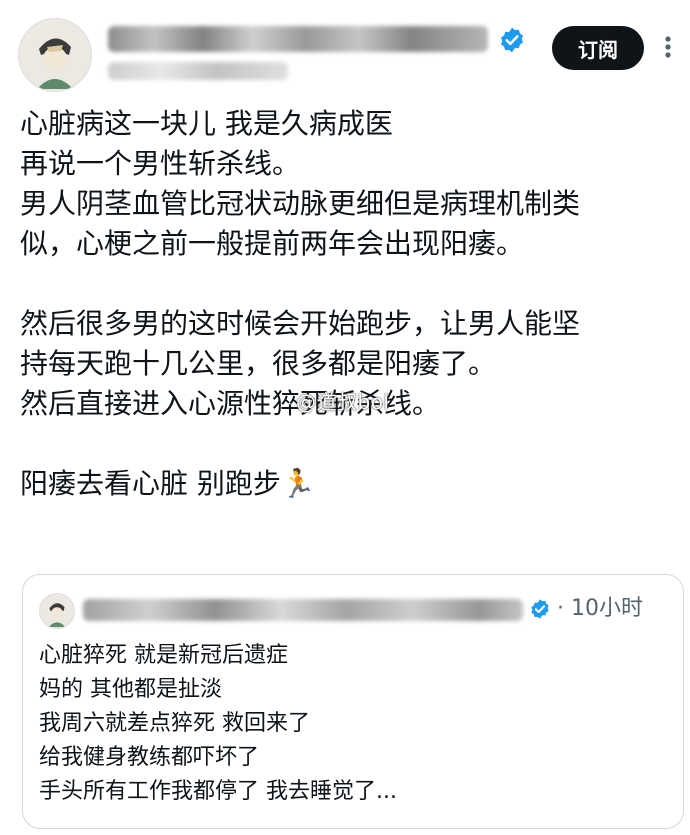  Describe the element at coordinates (174, 723) in the screenshot. I see `quoted-line: 我周六就差点猝死 救回来了` at that location.